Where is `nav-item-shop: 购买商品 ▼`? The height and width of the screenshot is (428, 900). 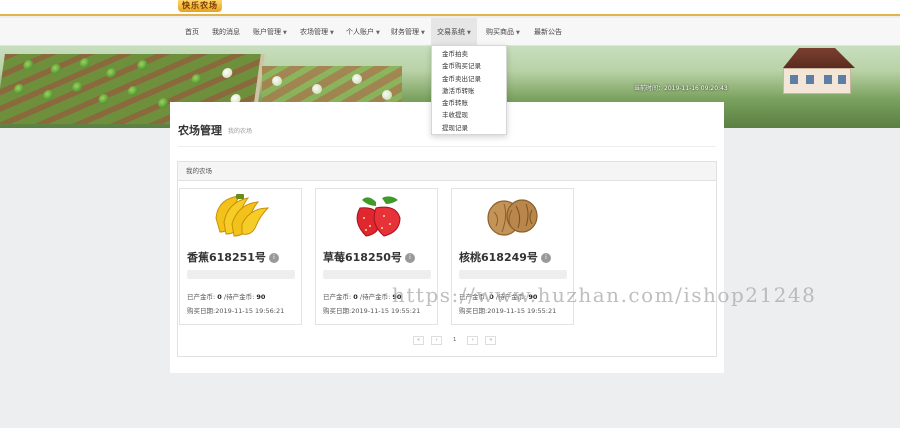
nav-item-shop: 购买商品 ▼ is located at coordinates (503, 32).